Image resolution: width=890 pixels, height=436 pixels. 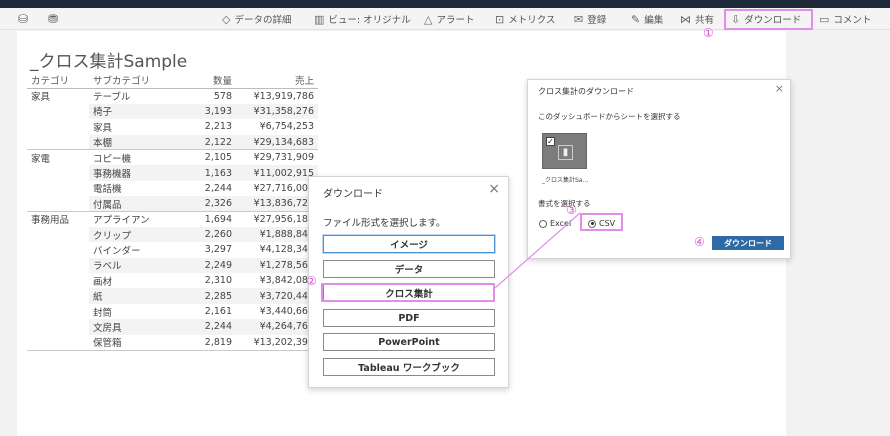 I want to click on excel-radio: Excel, so click(x=555, y=223).